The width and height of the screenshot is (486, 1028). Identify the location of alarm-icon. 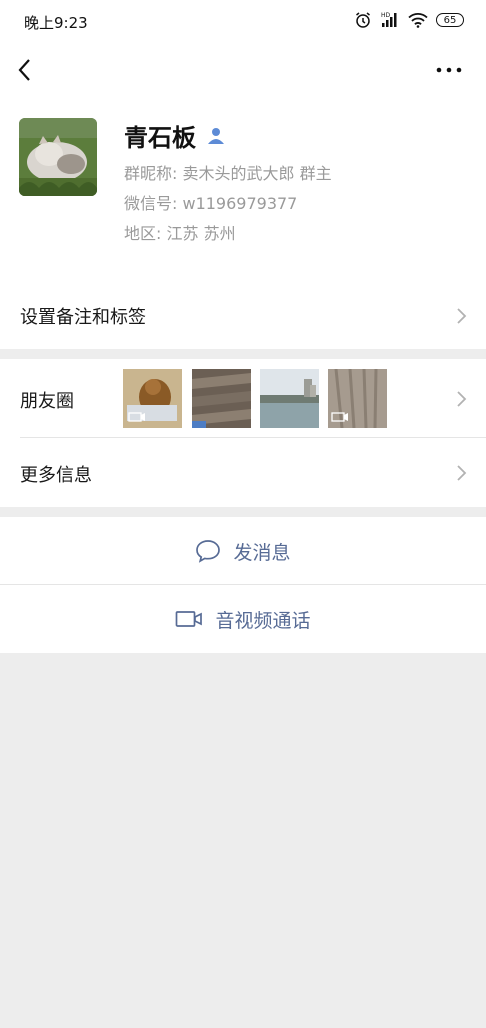
(363, 20).